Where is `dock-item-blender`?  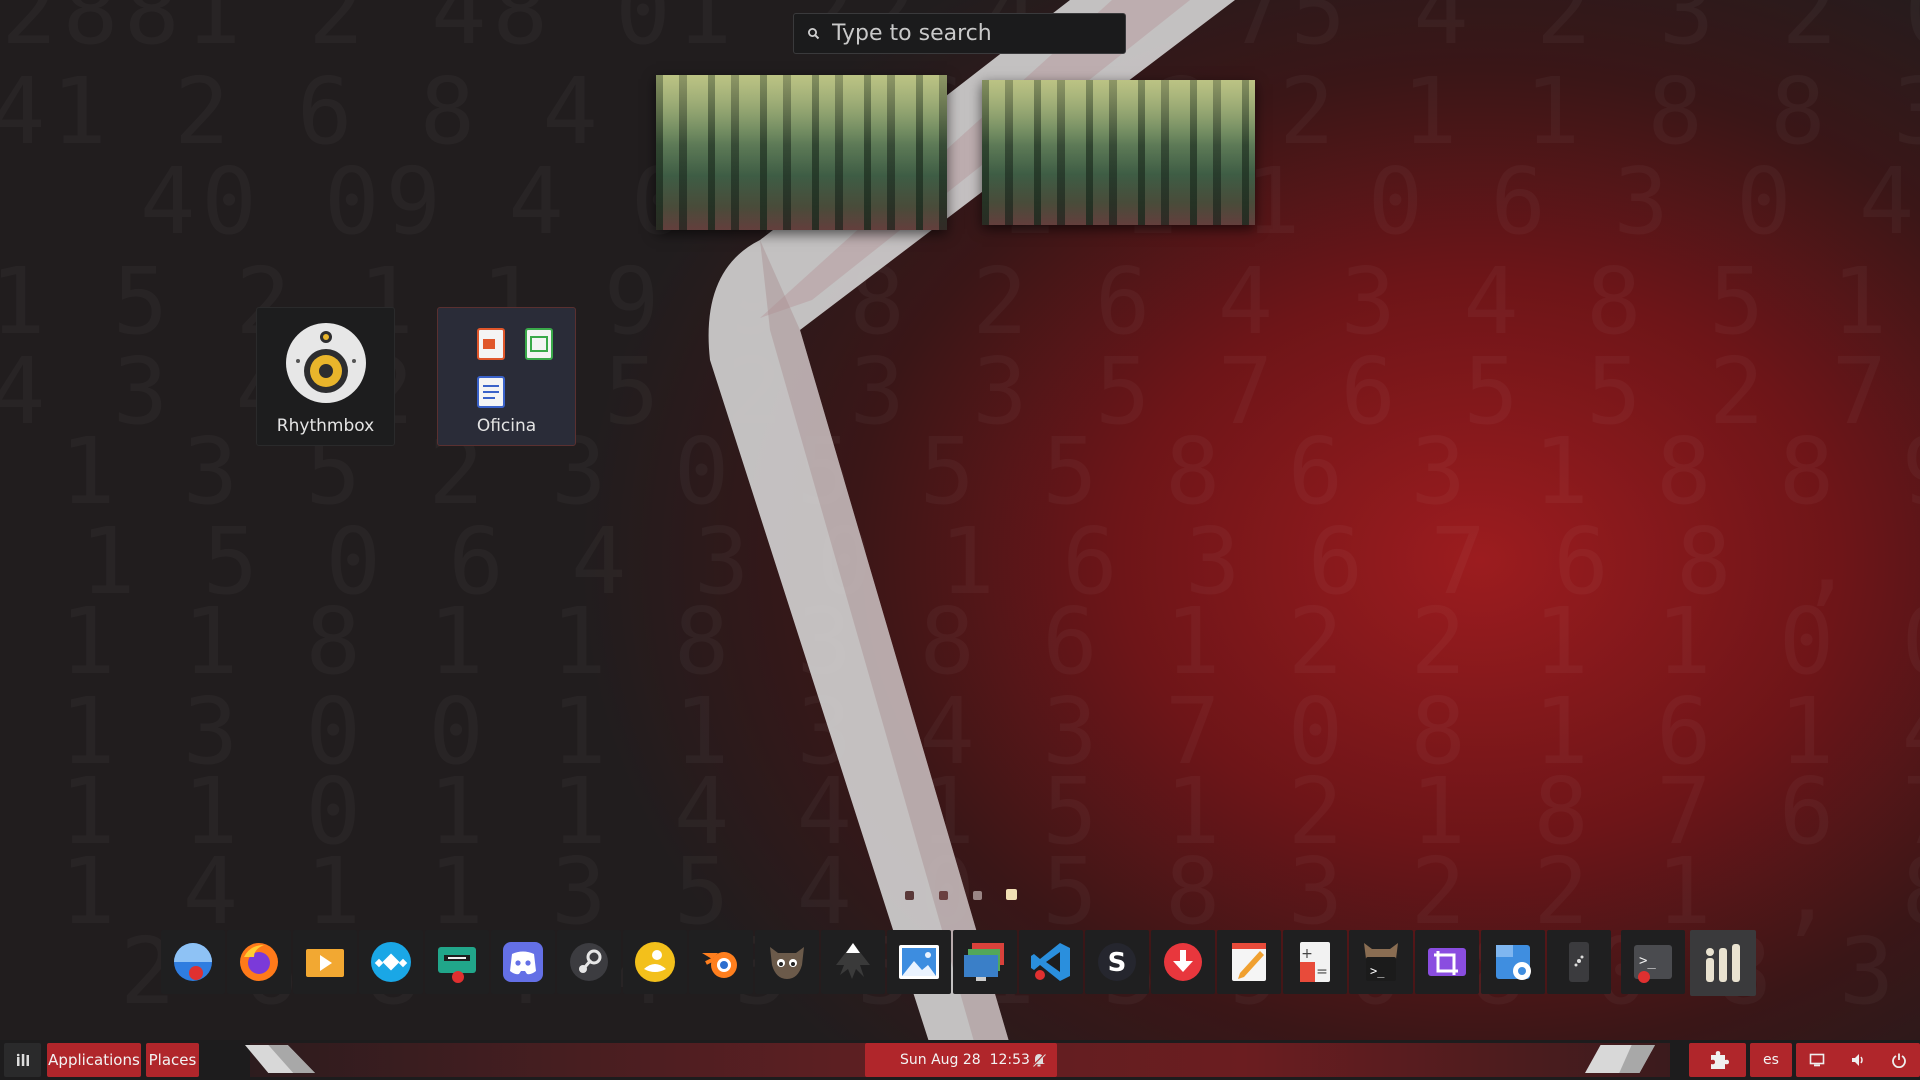 dock-item-blender is located at coordinates (721, 962).